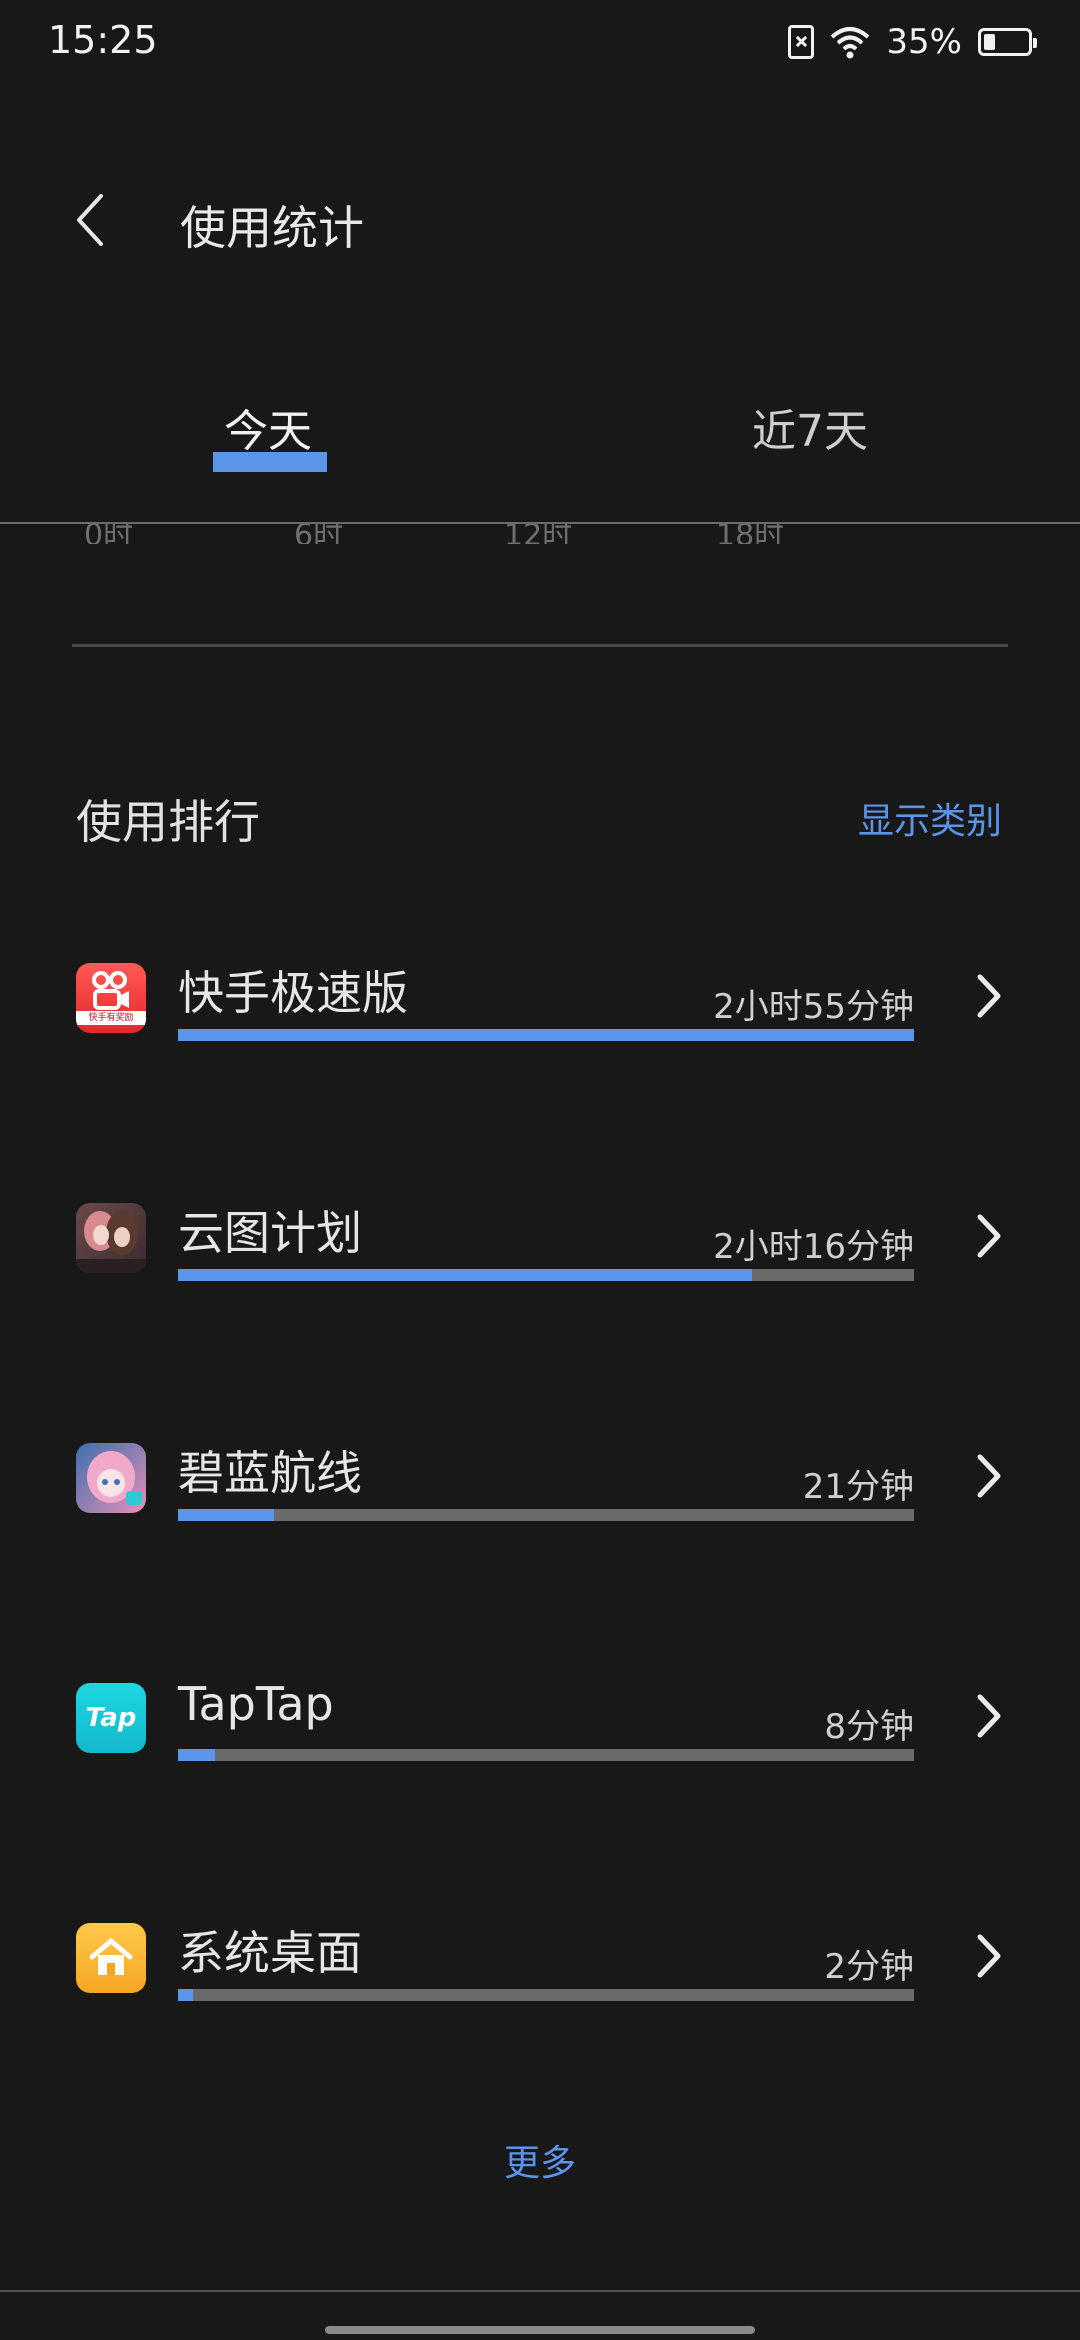  What do you see at coordinates (540, 645) in the screenshot?
I see `section-divider` at bounding box center [540, 645].